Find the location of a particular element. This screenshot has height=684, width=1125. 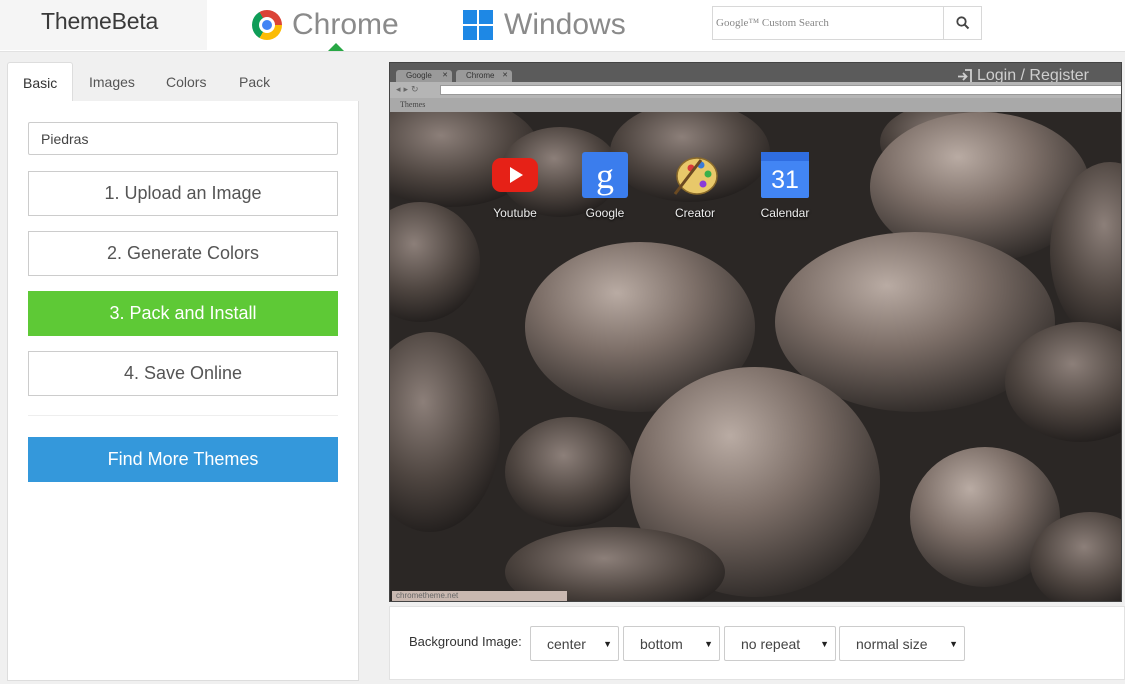

pack-install-button: 3. Pack and Install is located at coordinates (183, 313).